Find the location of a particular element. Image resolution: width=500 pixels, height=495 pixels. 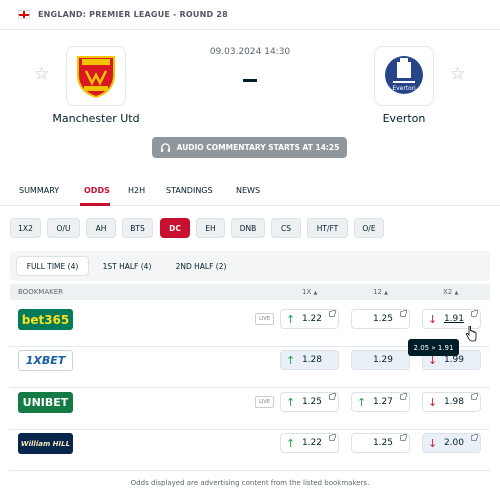

odd-value: 1.98 is located at coordinates (453, 402).